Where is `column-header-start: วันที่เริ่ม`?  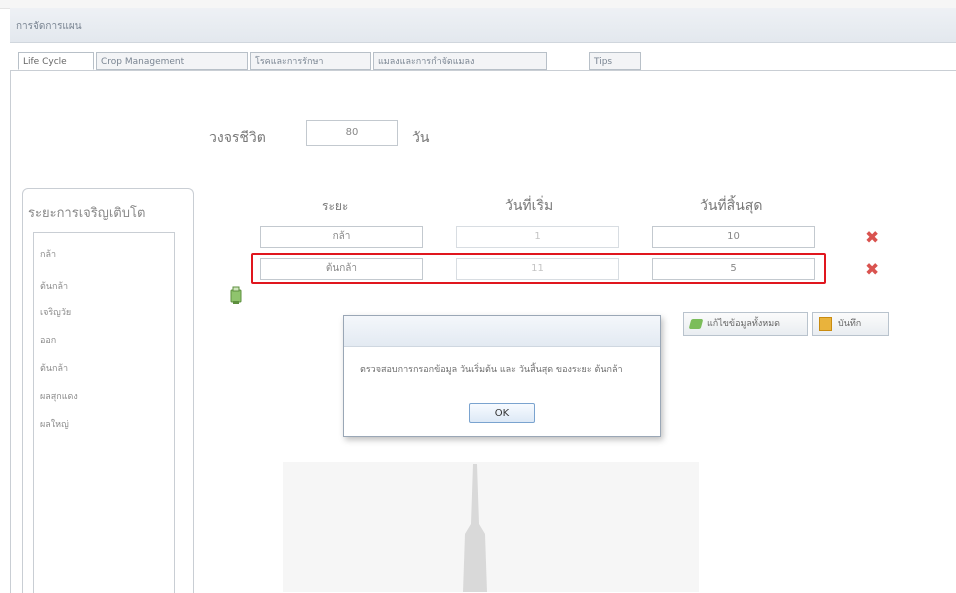 column-header-start: วันที่เริ่ม is located at coordinates (529, 206).